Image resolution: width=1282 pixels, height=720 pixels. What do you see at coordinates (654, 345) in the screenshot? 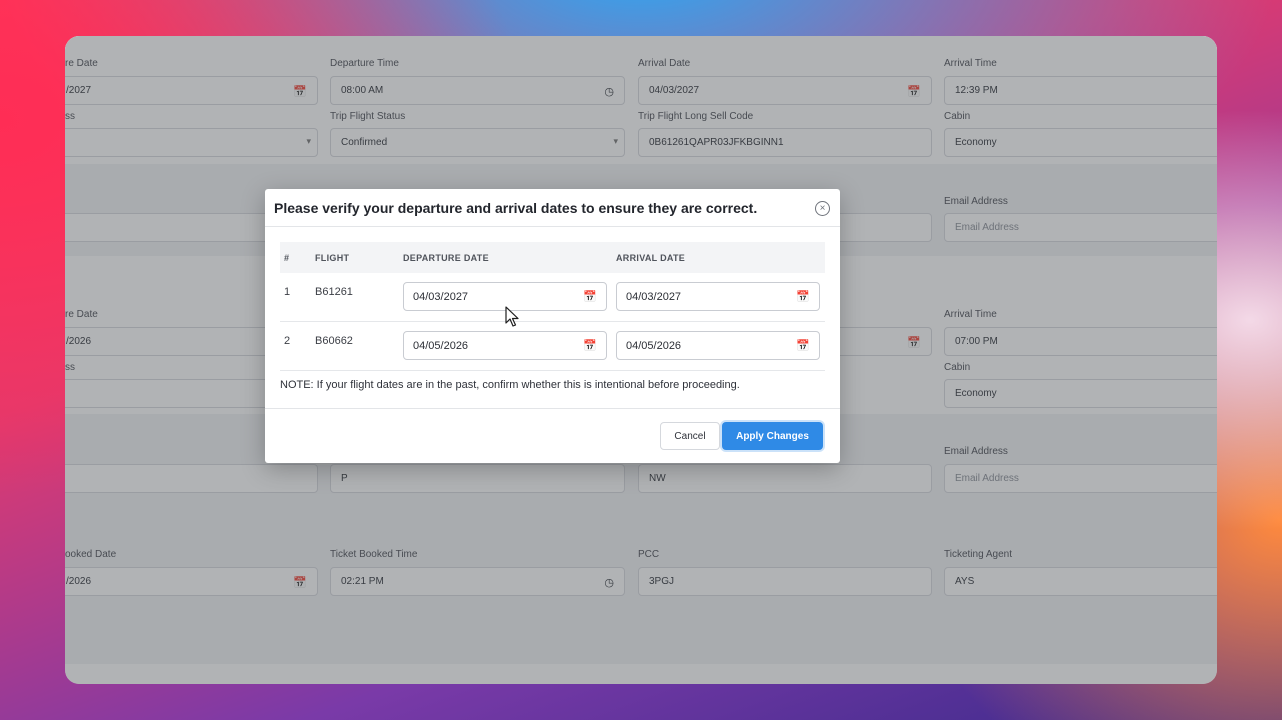
I see `arrival-date-value: 04/05/2026` at bounding box center [654, 345].